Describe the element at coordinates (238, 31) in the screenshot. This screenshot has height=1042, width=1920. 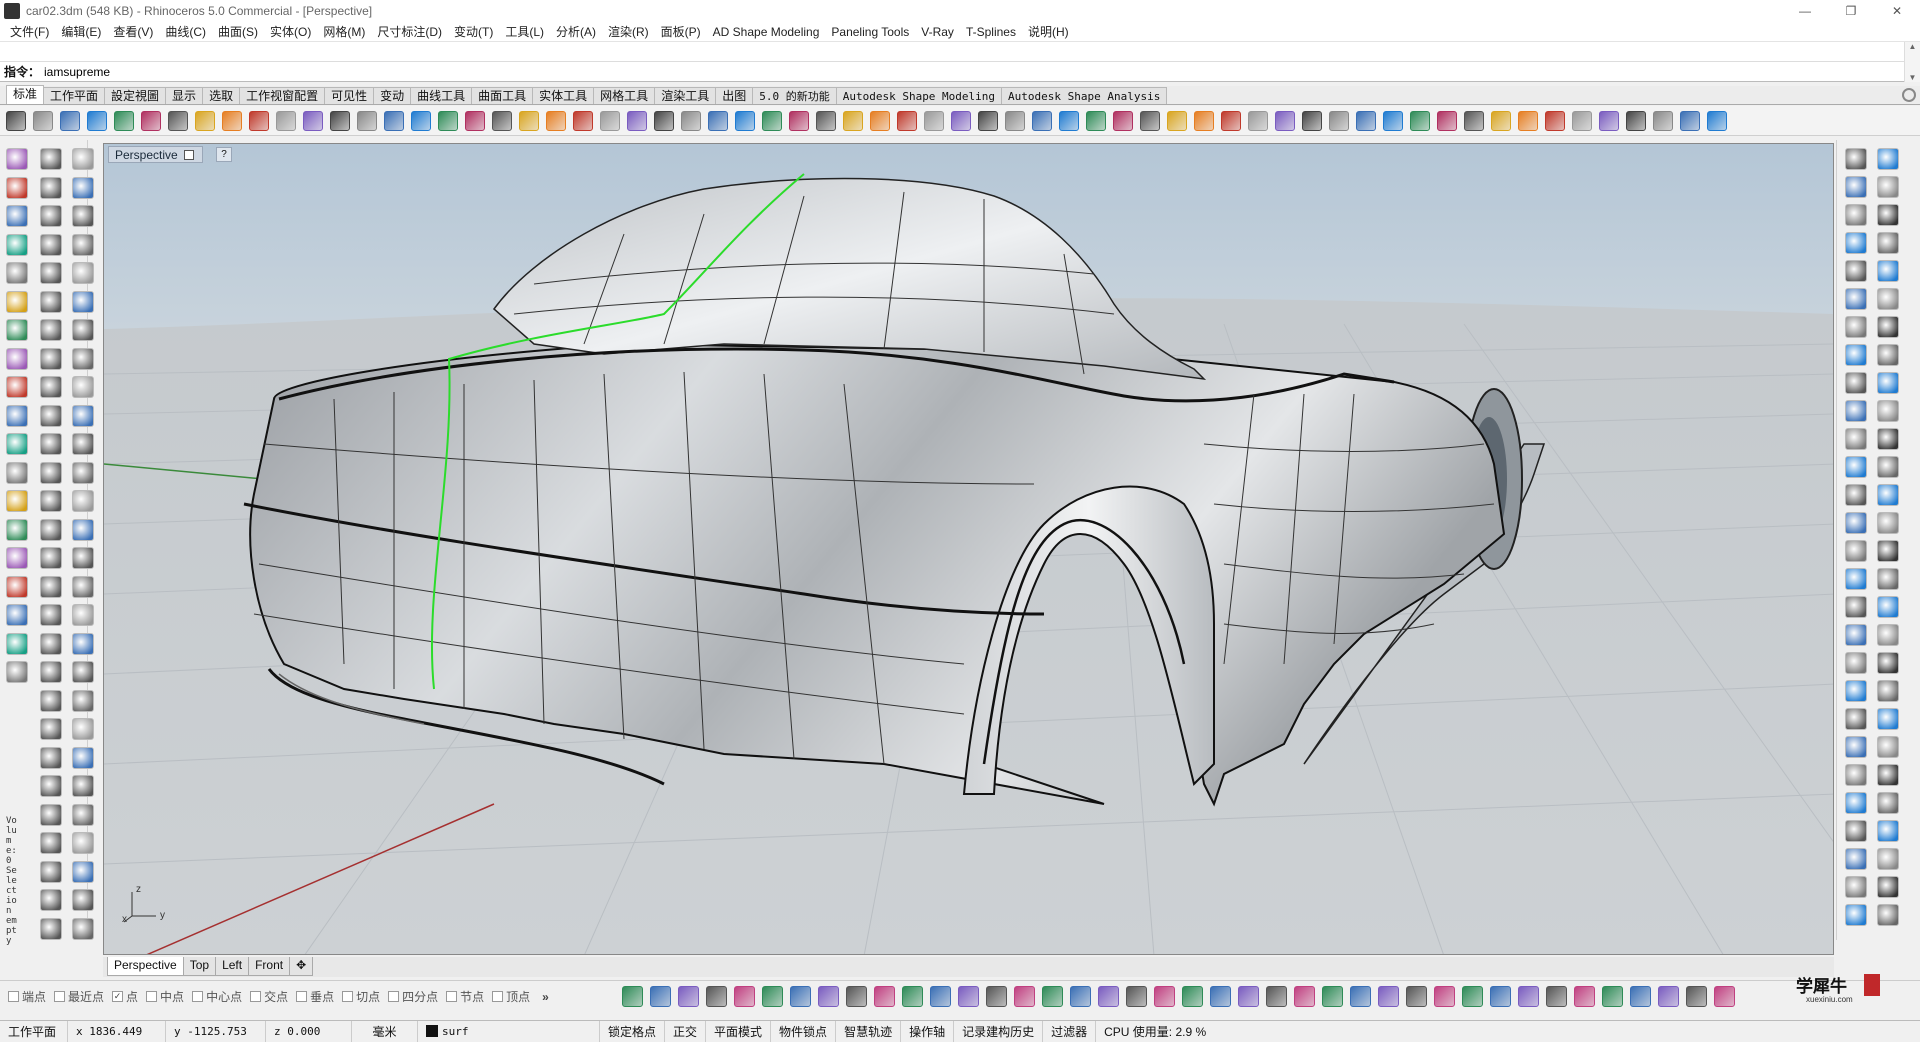
I see `menu-item: 曲面(S)` at that location.